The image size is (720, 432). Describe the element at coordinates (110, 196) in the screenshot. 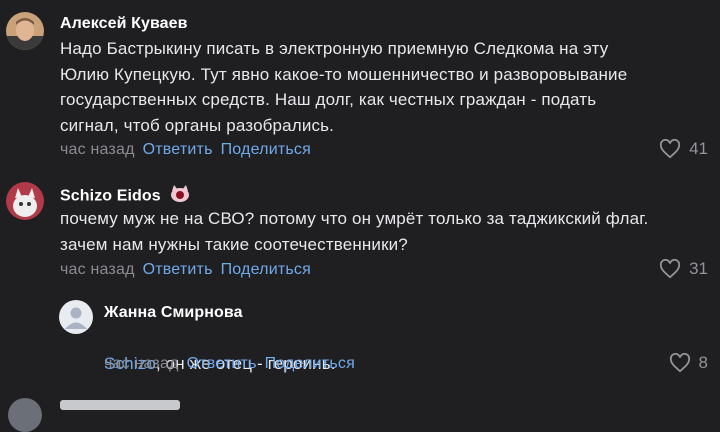

I see `author-name-text: Schizo Eidos` at that location.